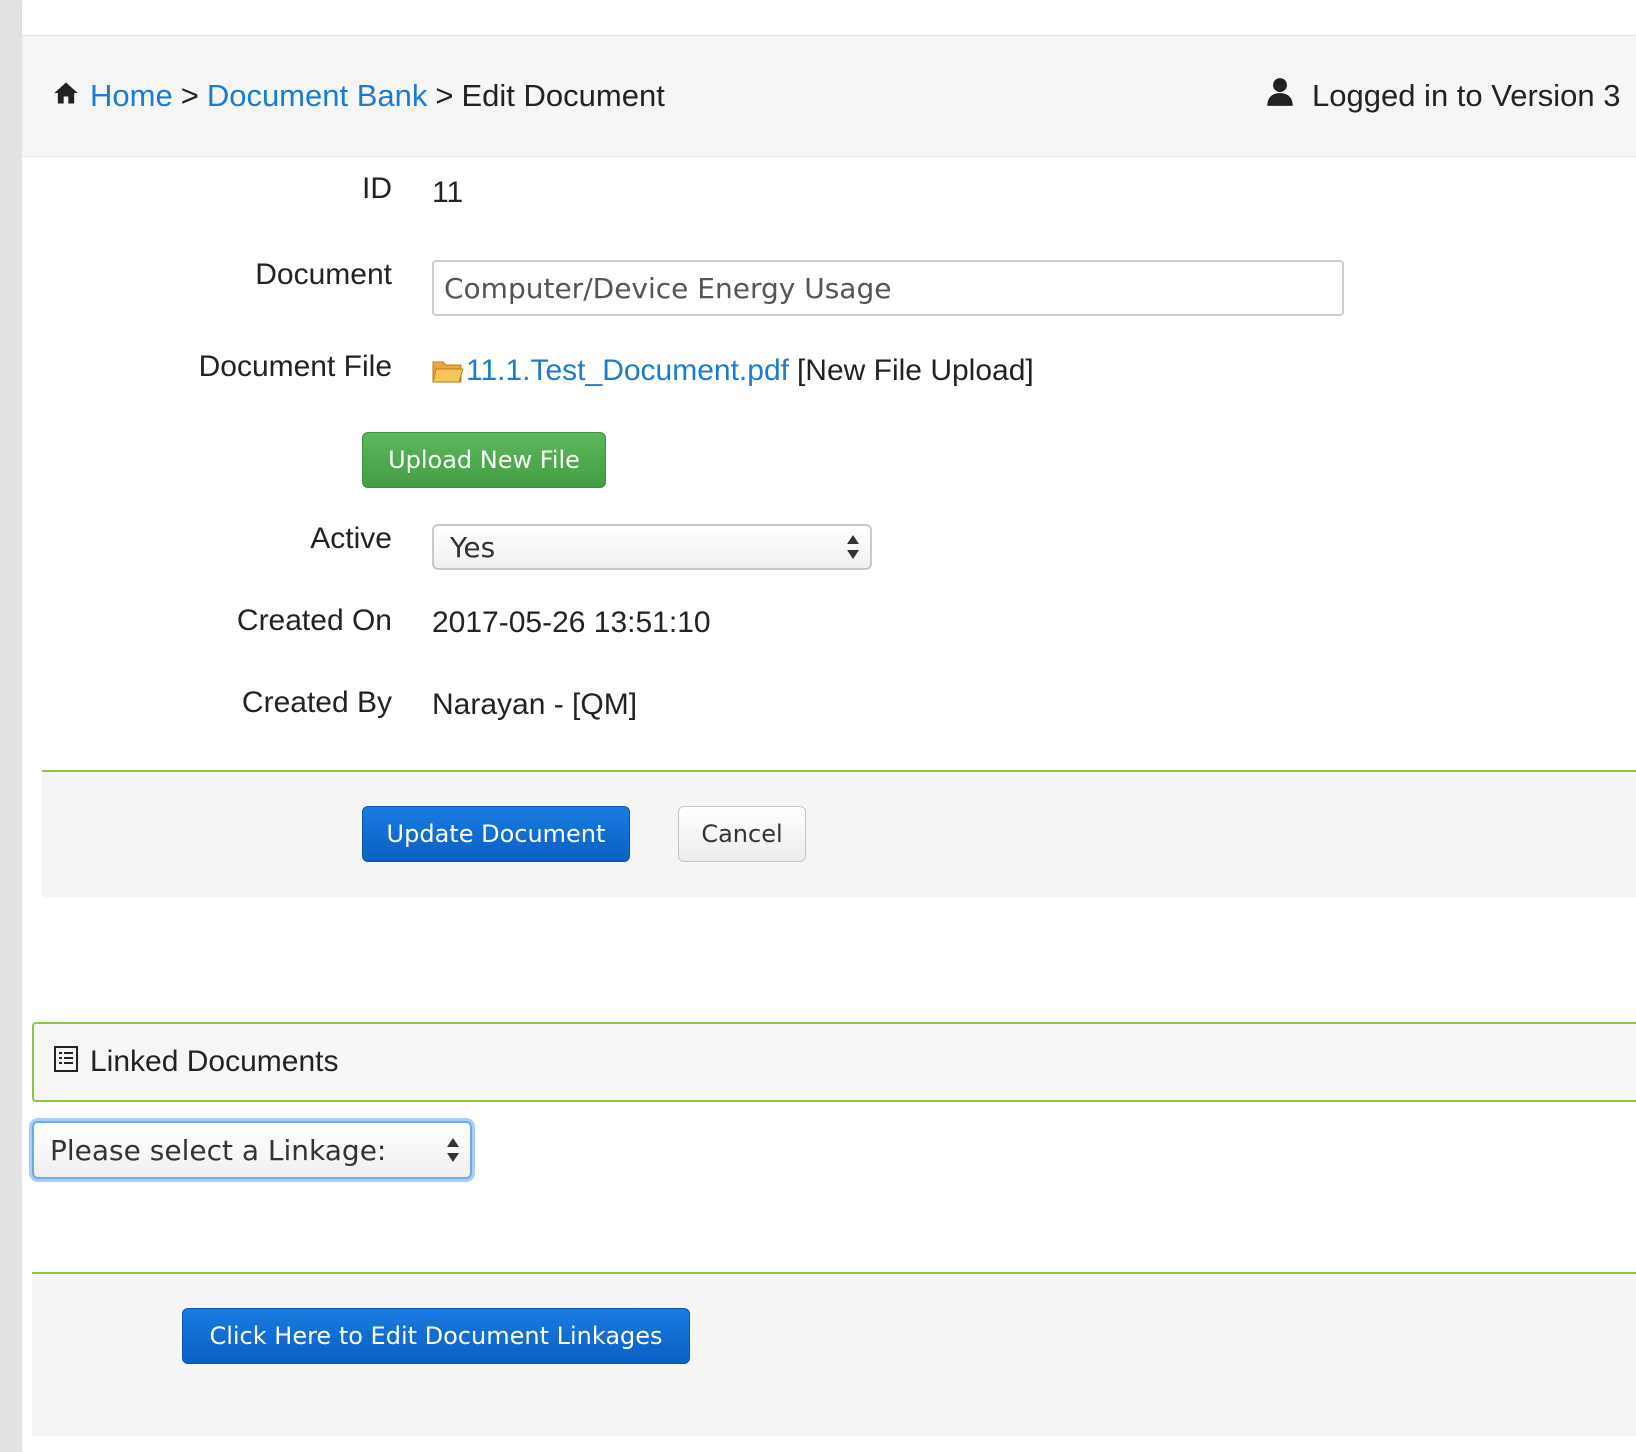  What do you see at coordinates (295, 366) in the screenshot?
I see `document-file-label: Document File` at bounding box center [295, 366].